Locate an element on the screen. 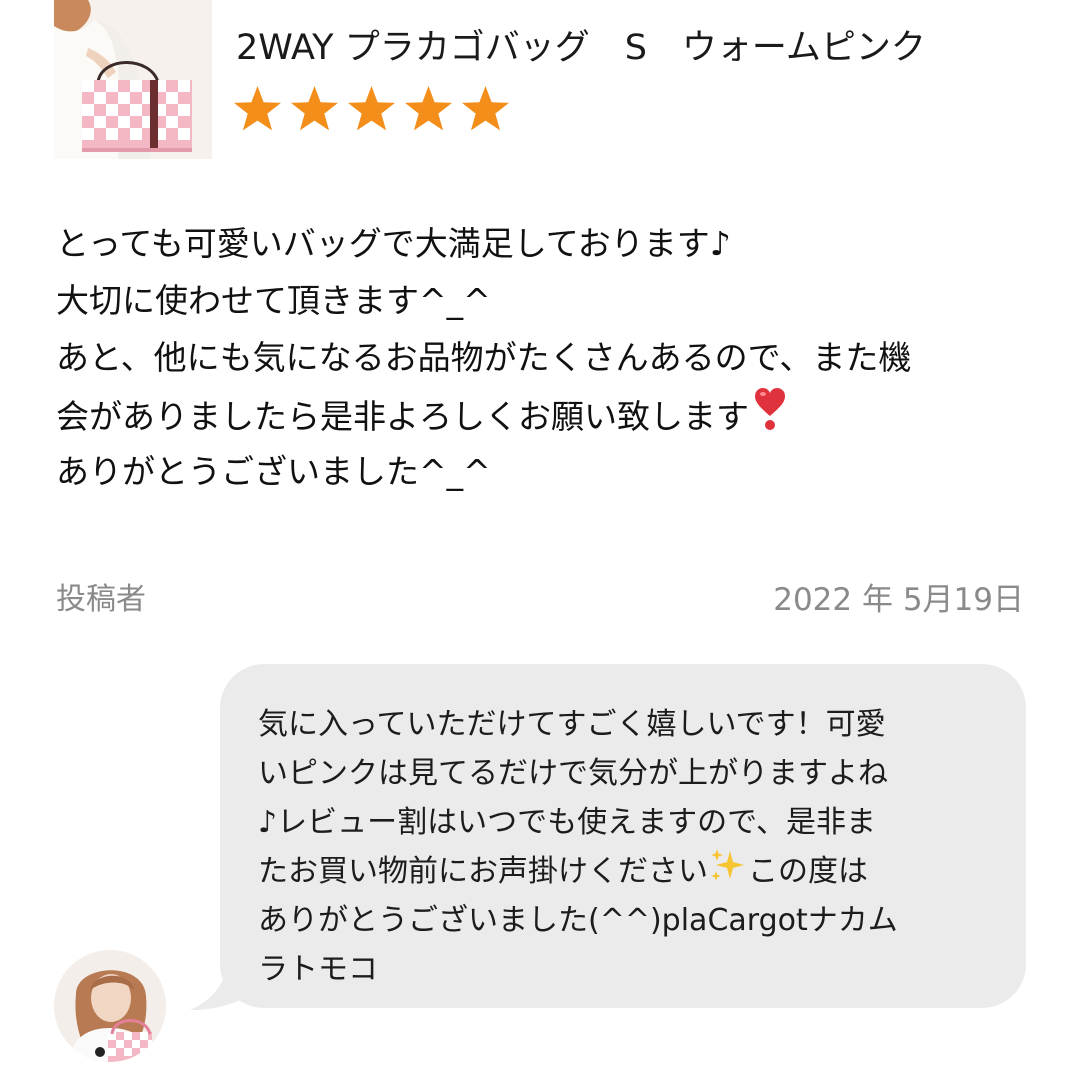  reply-line-text: たお買い物前にお声掛けください is located at coordinates (483, 871).